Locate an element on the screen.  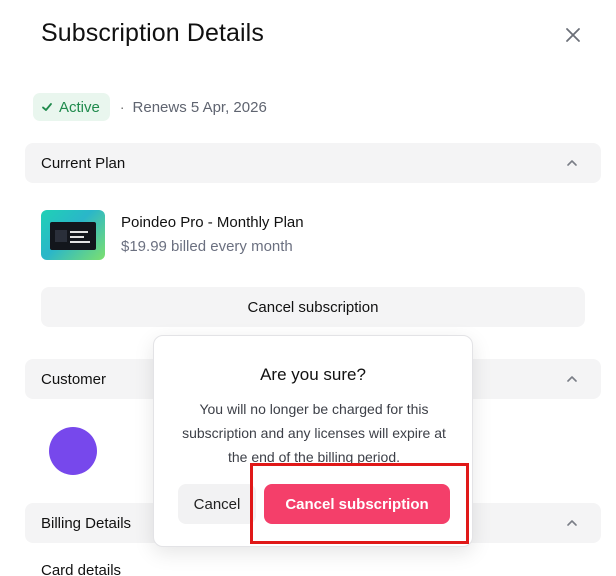
dialog-cancel-button: Cancel is located at coordinates (217, 504).